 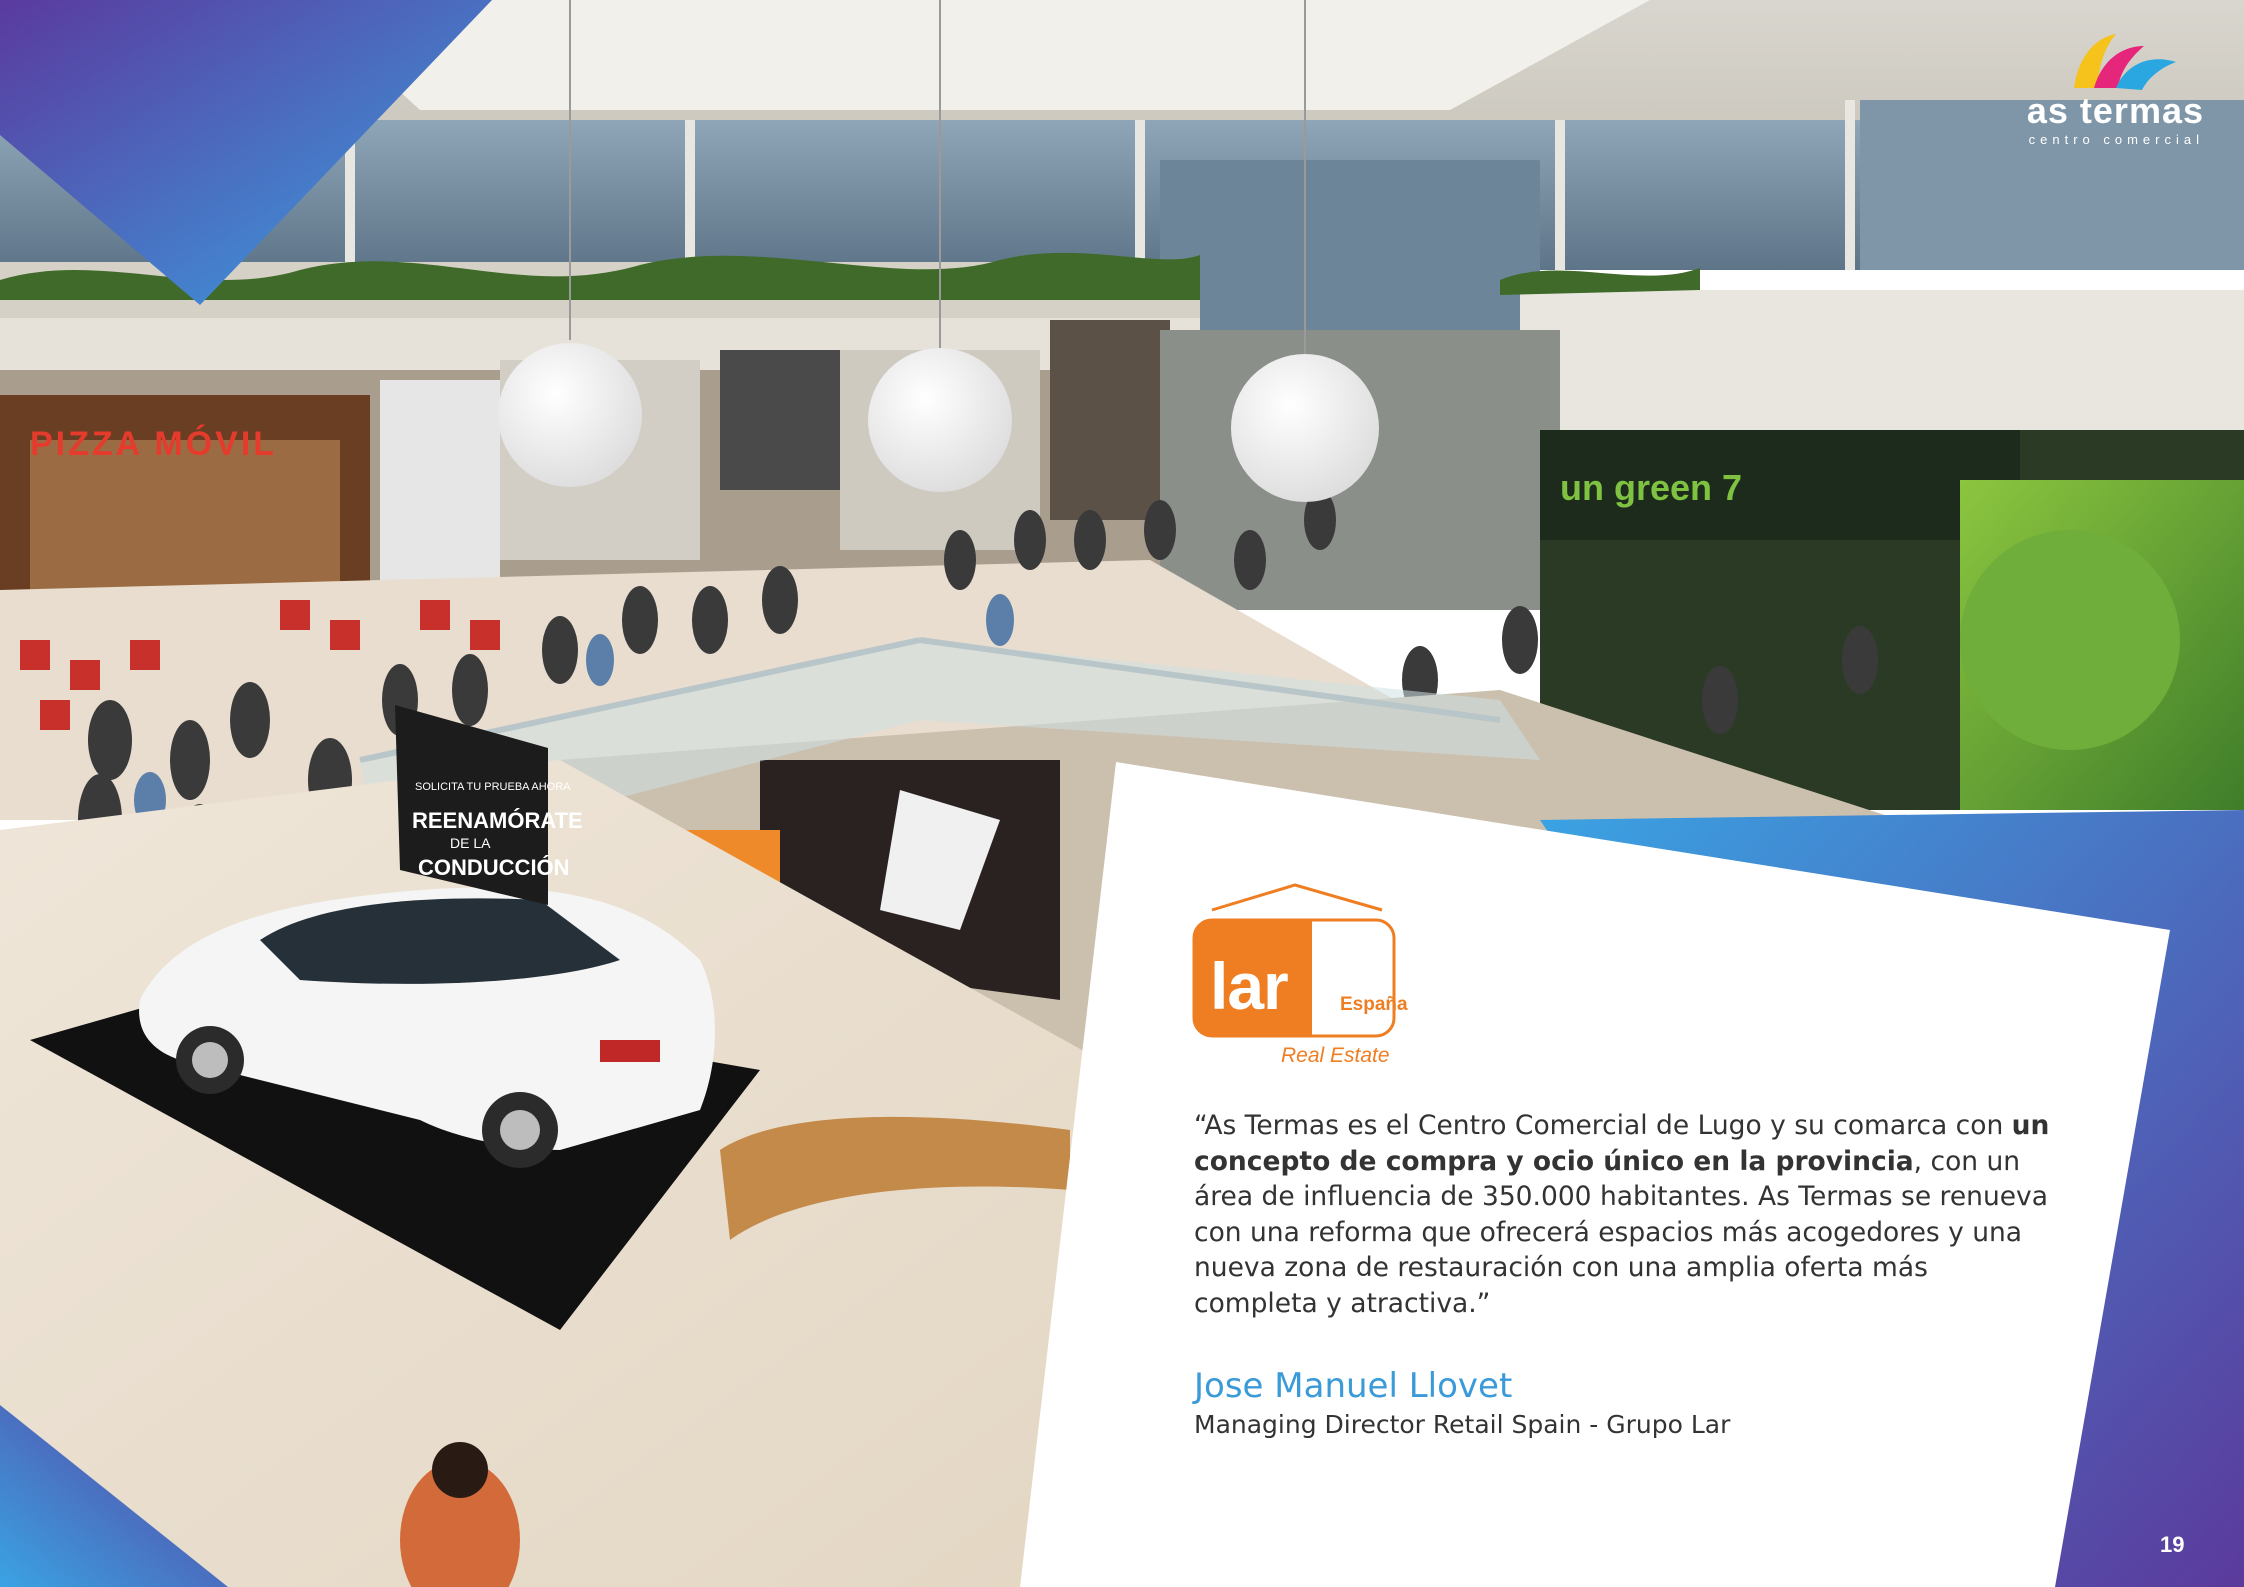 I want to click on as-termas-tagline: centro comercial, so click(x=2116, y=139).